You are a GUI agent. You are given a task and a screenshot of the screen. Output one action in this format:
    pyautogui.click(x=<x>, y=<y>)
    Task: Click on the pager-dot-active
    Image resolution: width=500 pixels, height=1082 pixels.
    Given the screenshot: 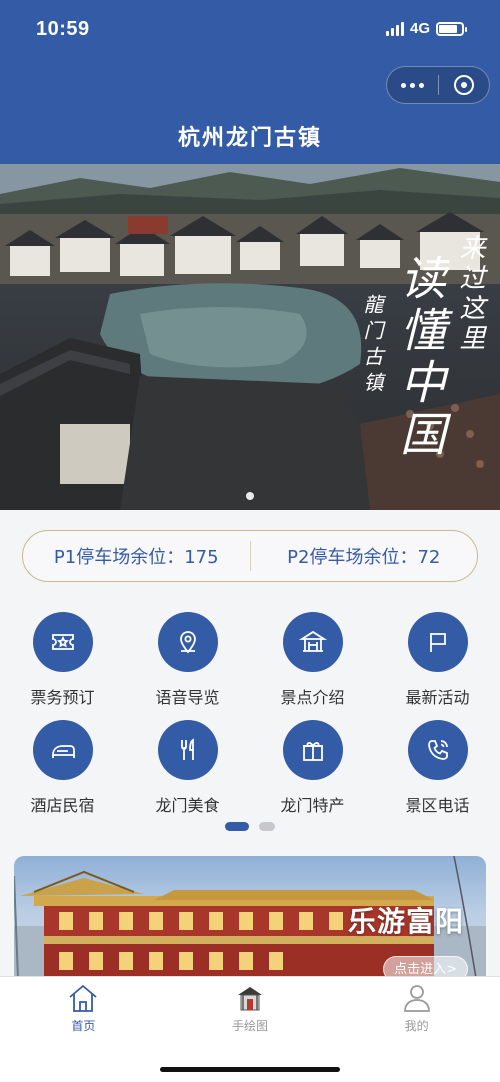 What is the action you would take?
    pyautogui.click(x=237, y=826)
    